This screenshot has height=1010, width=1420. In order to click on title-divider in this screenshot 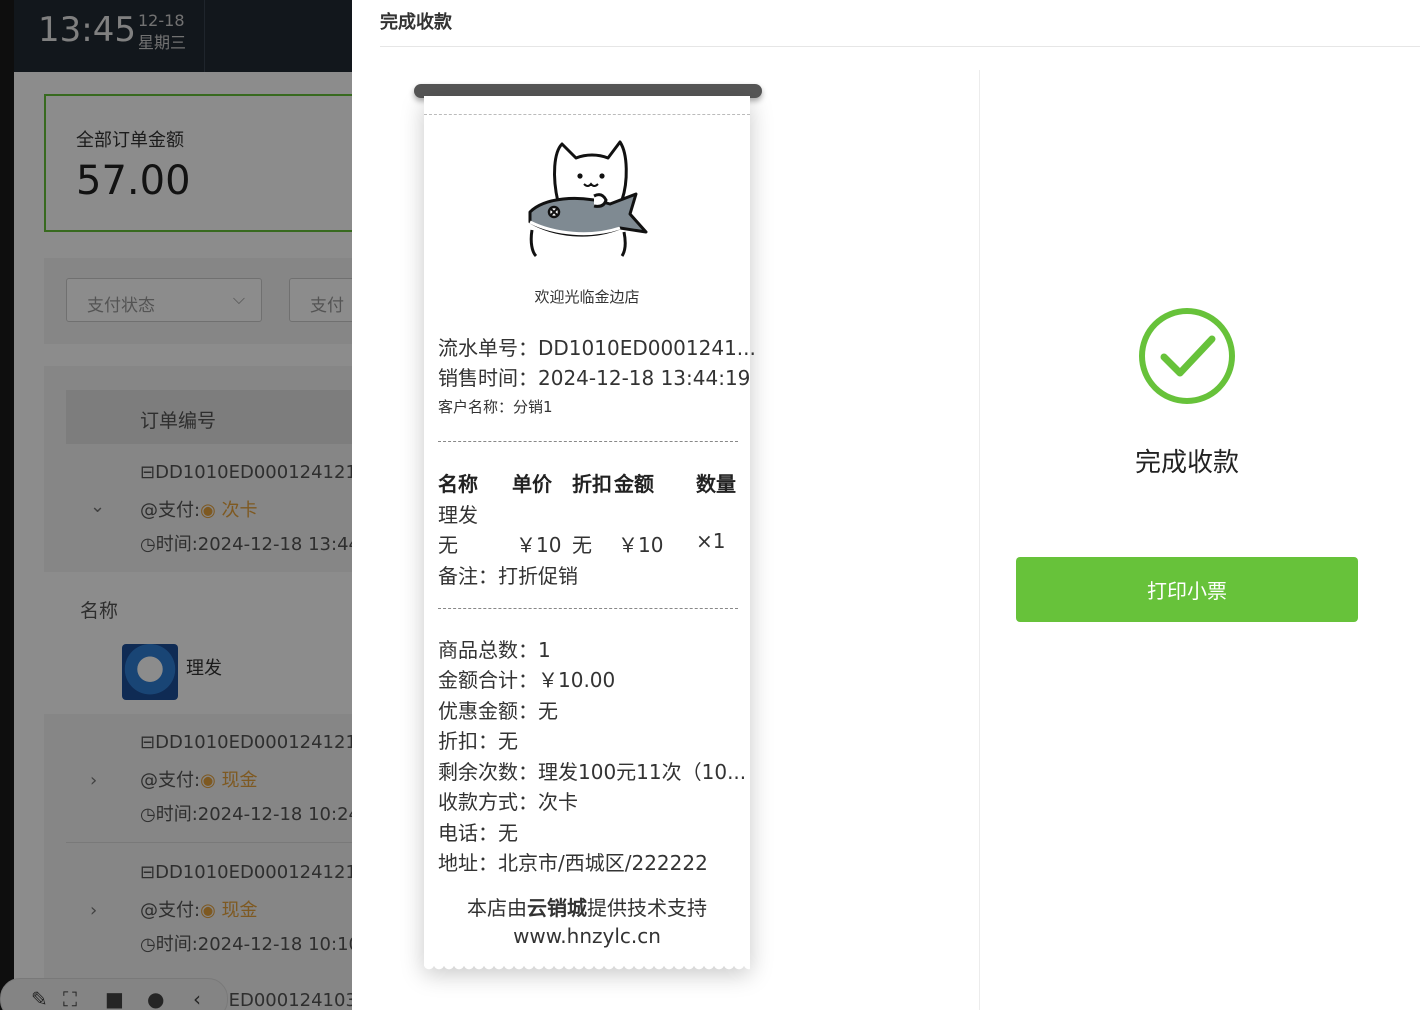, I will do `click(900, 46)`.